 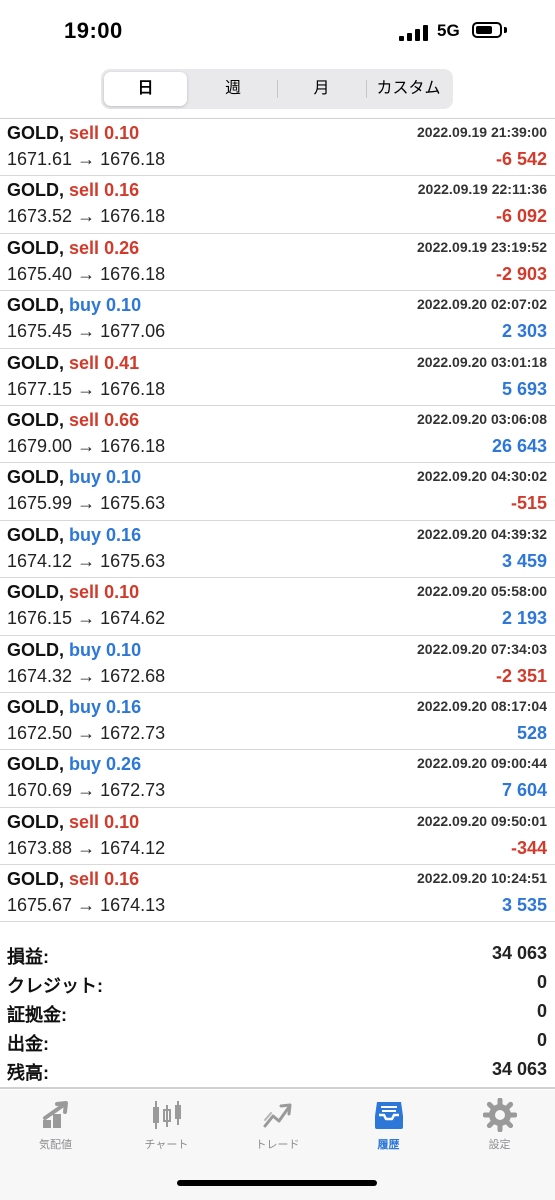 I want to click on trade-prices: 1673.88 → 1674.12, so click(x=86, y=847).